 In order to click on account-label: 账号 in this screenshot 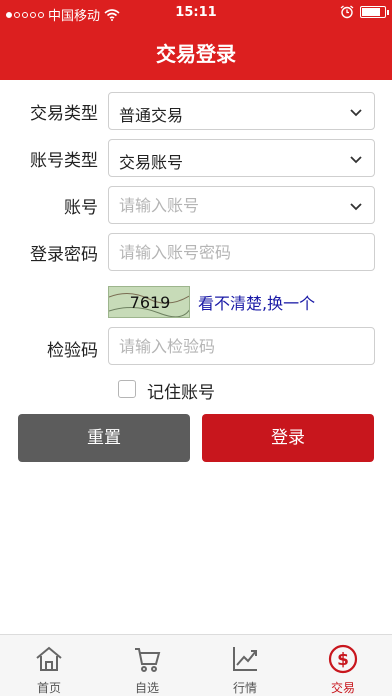, I will do `click(81, 208)`.